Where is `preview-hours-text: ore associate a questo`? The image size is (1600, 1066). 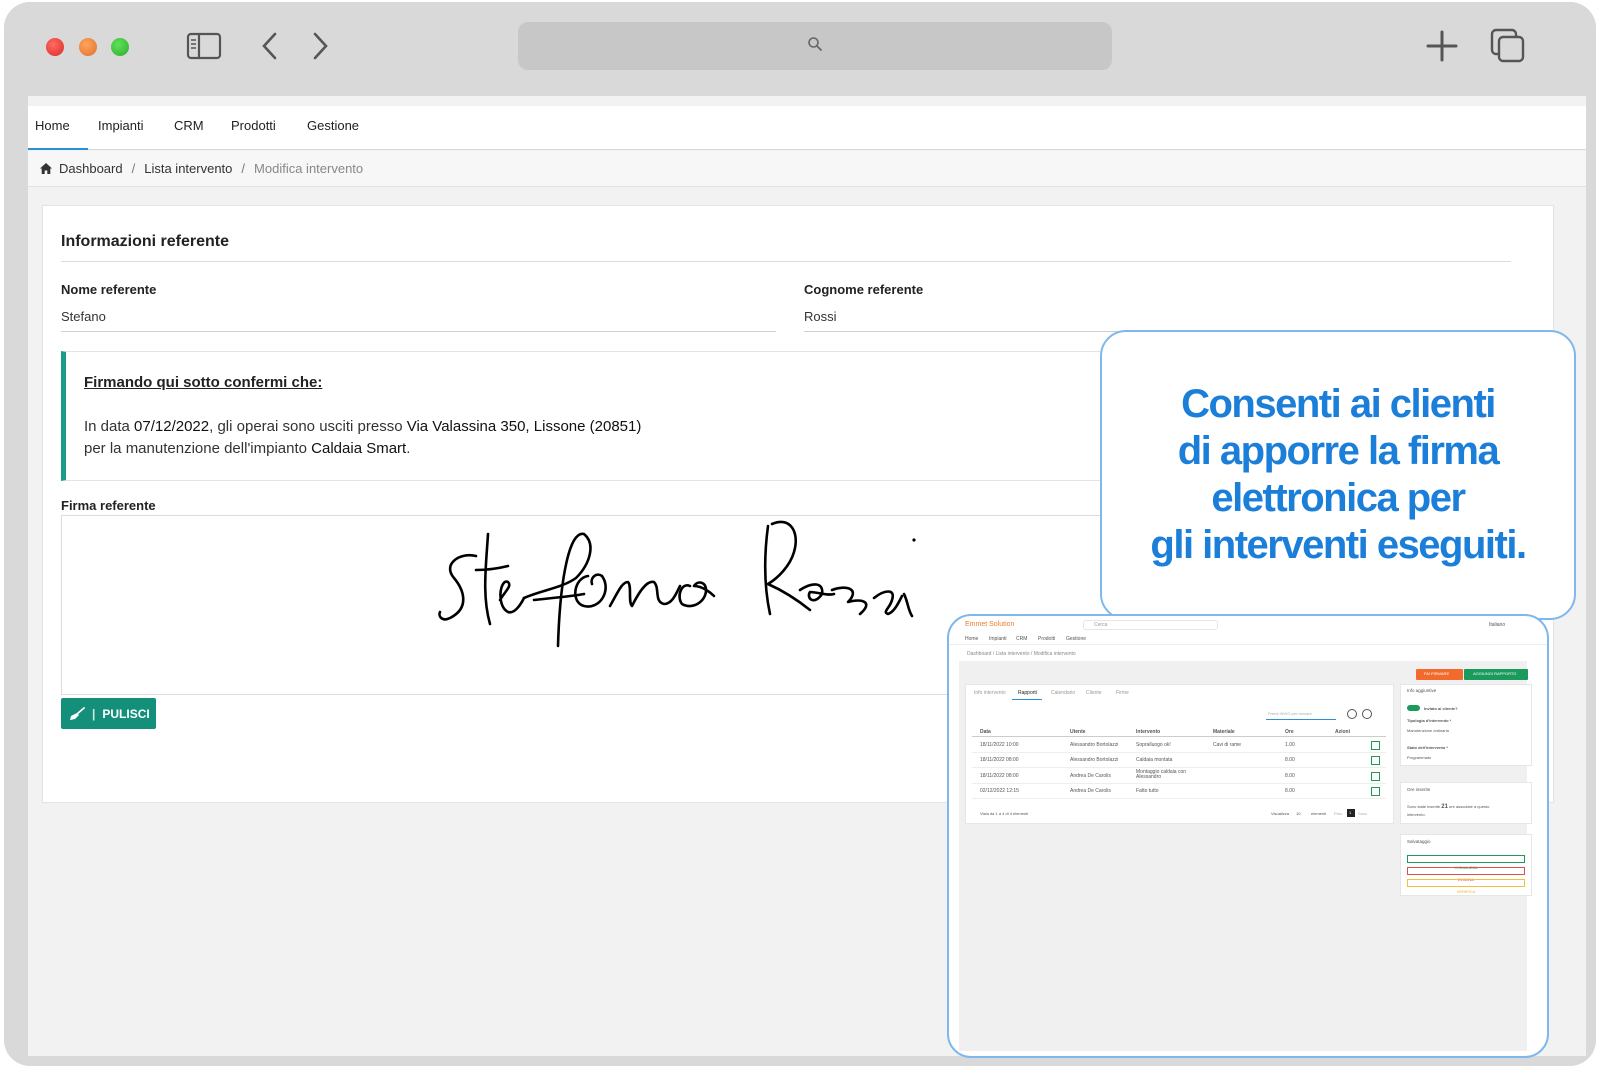 preview-hours-text: ore associate a questo is located at coordinates (1468, 806).